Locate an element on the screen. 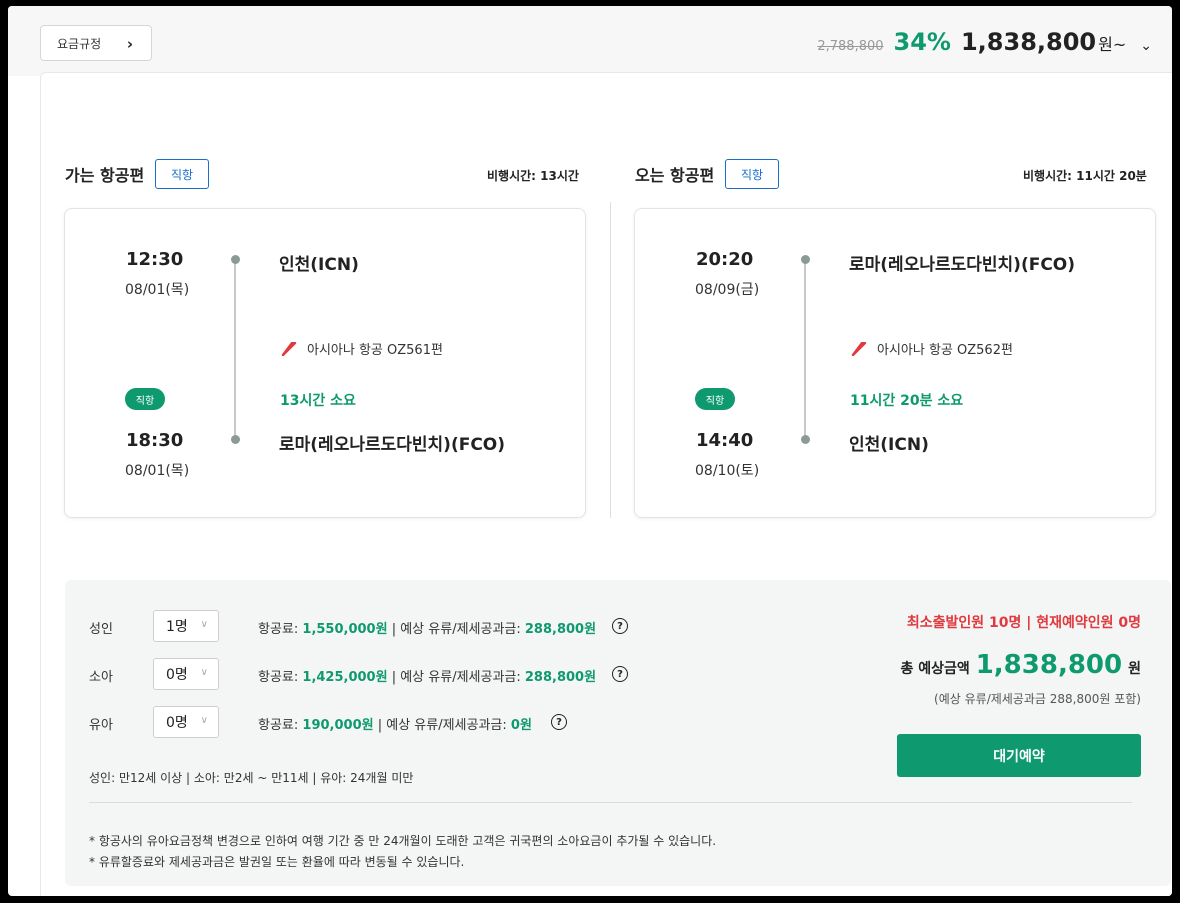 This screenshot has width=1180, height=903. depart-city: 인천(ICN) is located at coordinates (319, 265).